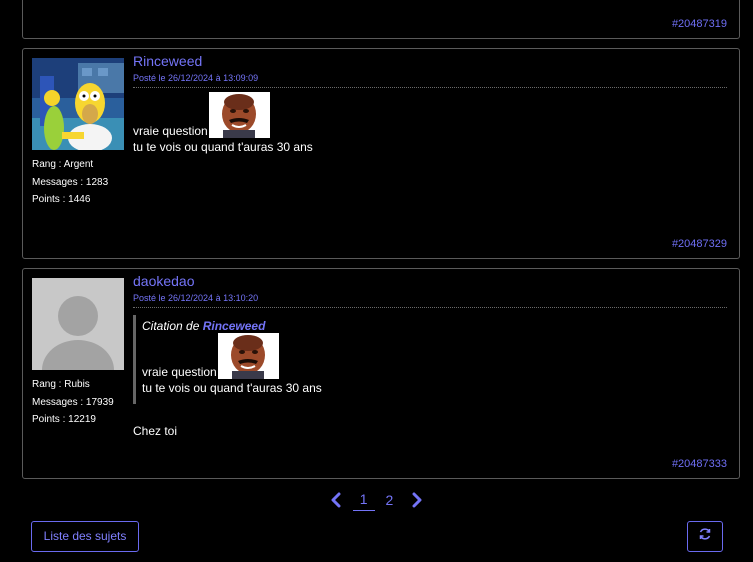 This screenshot has height=562, width=753. I want to click on post-permalink: #20487319, so click(699, 24).